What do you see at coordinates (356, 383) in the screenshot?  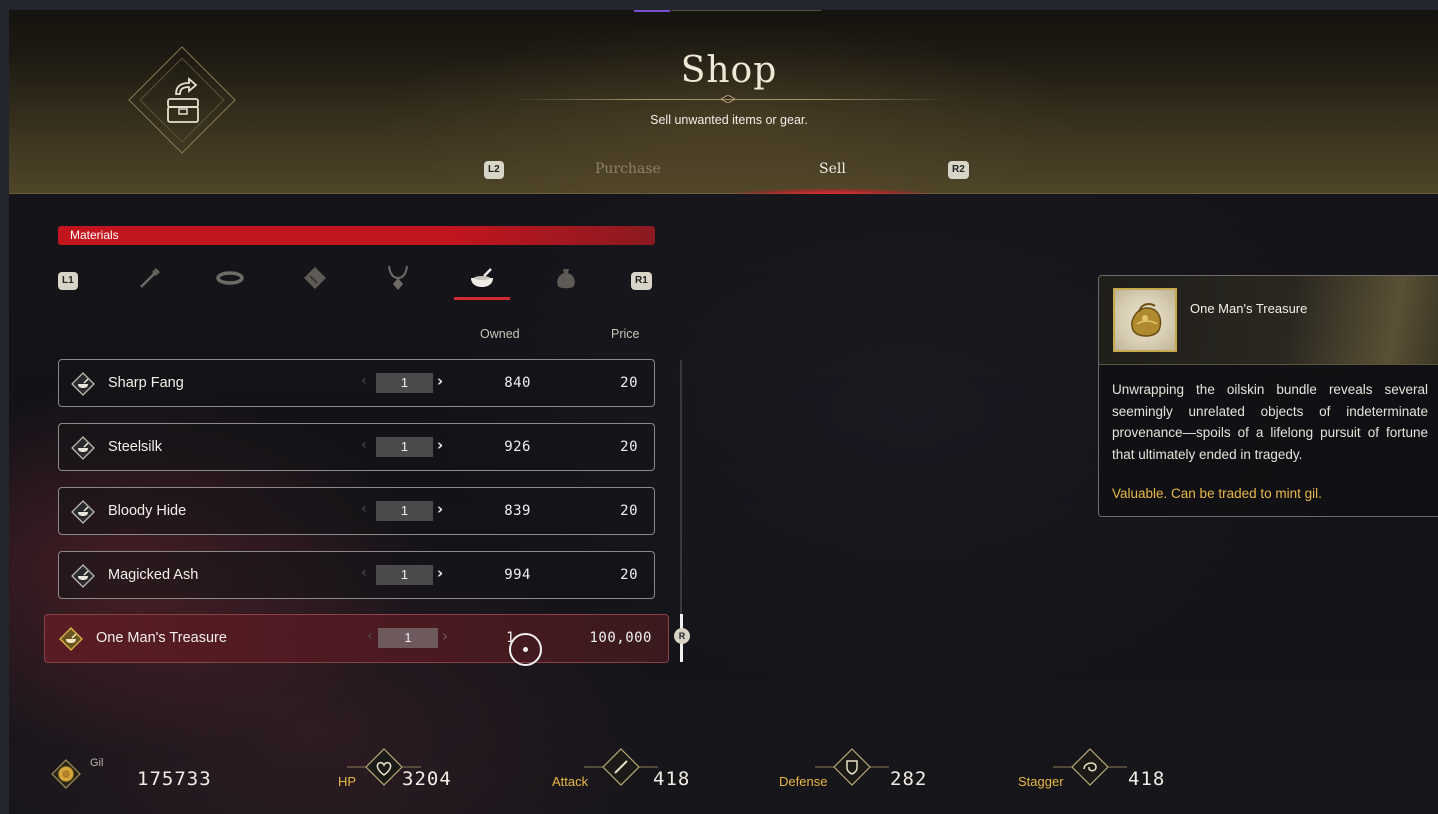 I see `item-row: Sharp Fang ‹ 1 › 840 20` at bounding box center [356, 383].